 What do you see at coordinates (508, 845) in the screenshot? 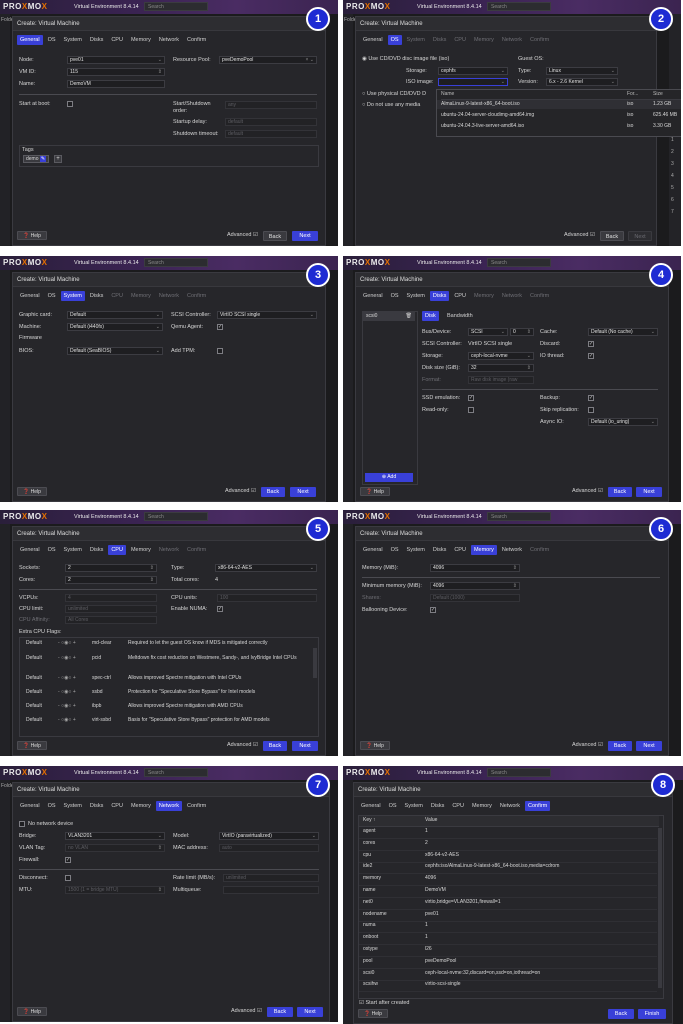
I see `confirm-row: cores 2` at bounding box center [508, 845].